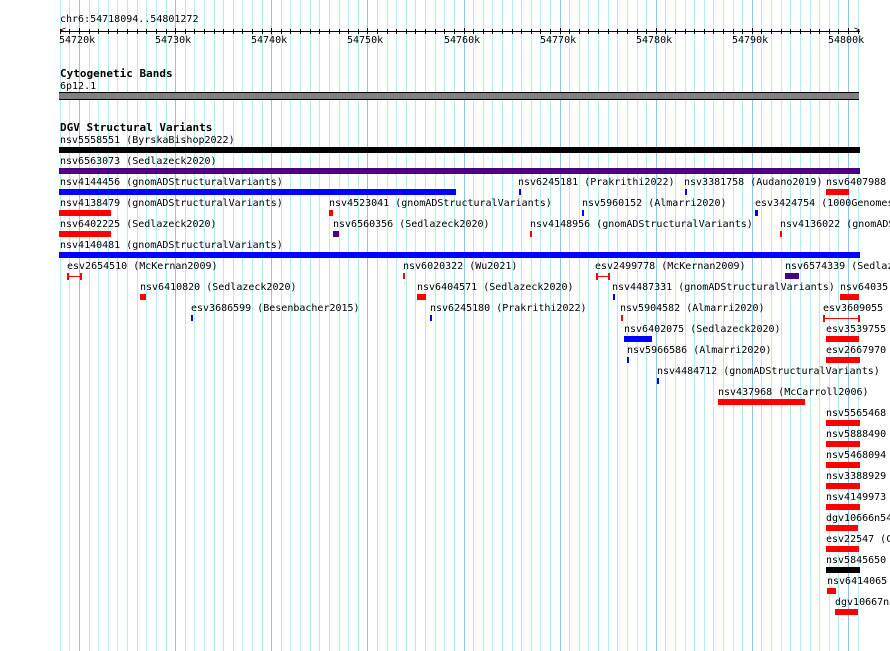 This screenshot has width=890, height=651. Describe the element at coordinates (171, 203) in the screenshot. I see `variant-label: nsv4138479 (gnomADStructuralVariants)` at that location.